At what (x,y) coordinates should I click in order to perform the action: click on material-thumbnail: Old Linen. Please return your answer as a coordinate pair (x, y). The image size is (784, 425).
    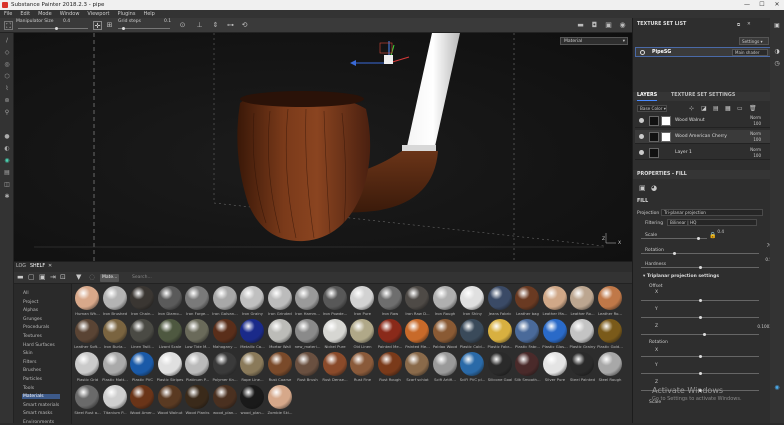
    Looking at the image, I should click on (362, 335).